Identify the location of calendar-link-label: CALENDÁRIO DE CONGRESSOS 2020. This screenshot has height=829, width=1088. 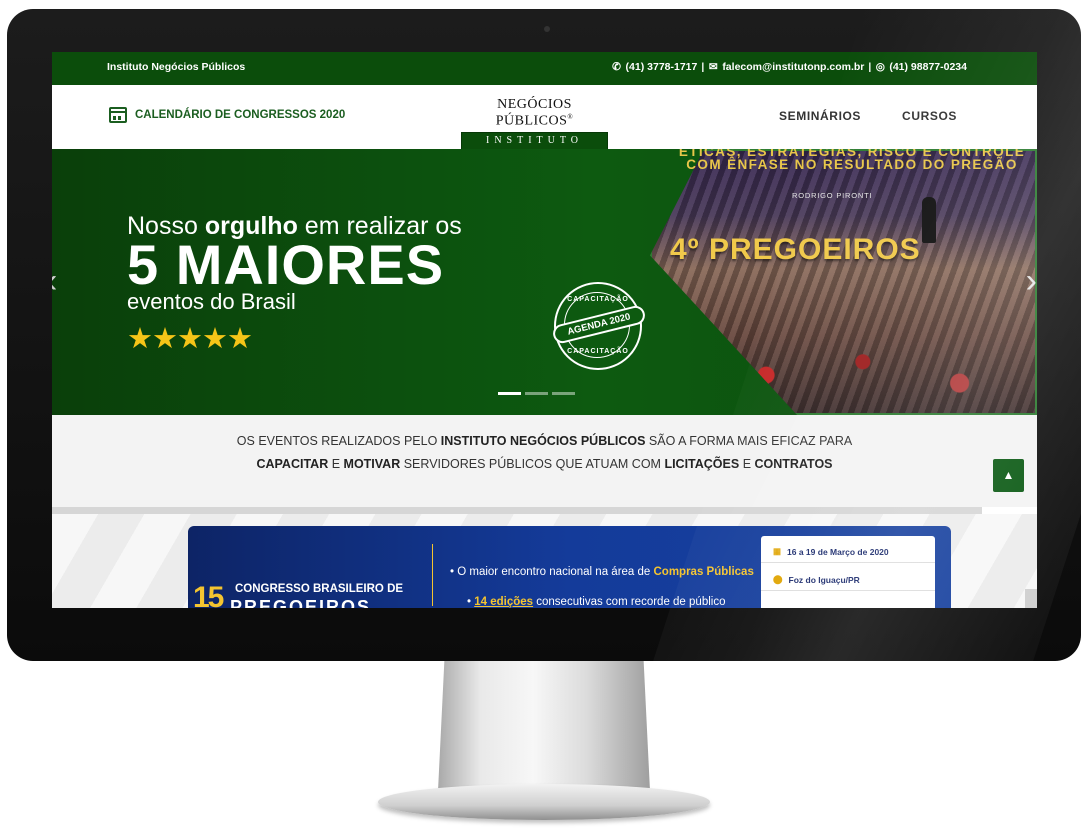
(240, 115).